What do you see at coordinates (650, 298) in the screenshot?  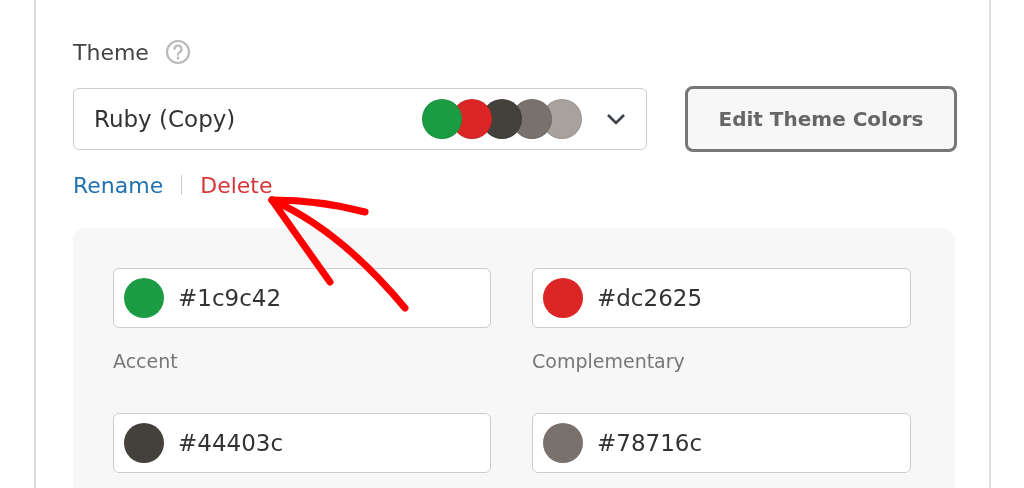 I see `color-value: #dc2625` at bounding box center [650, 298].